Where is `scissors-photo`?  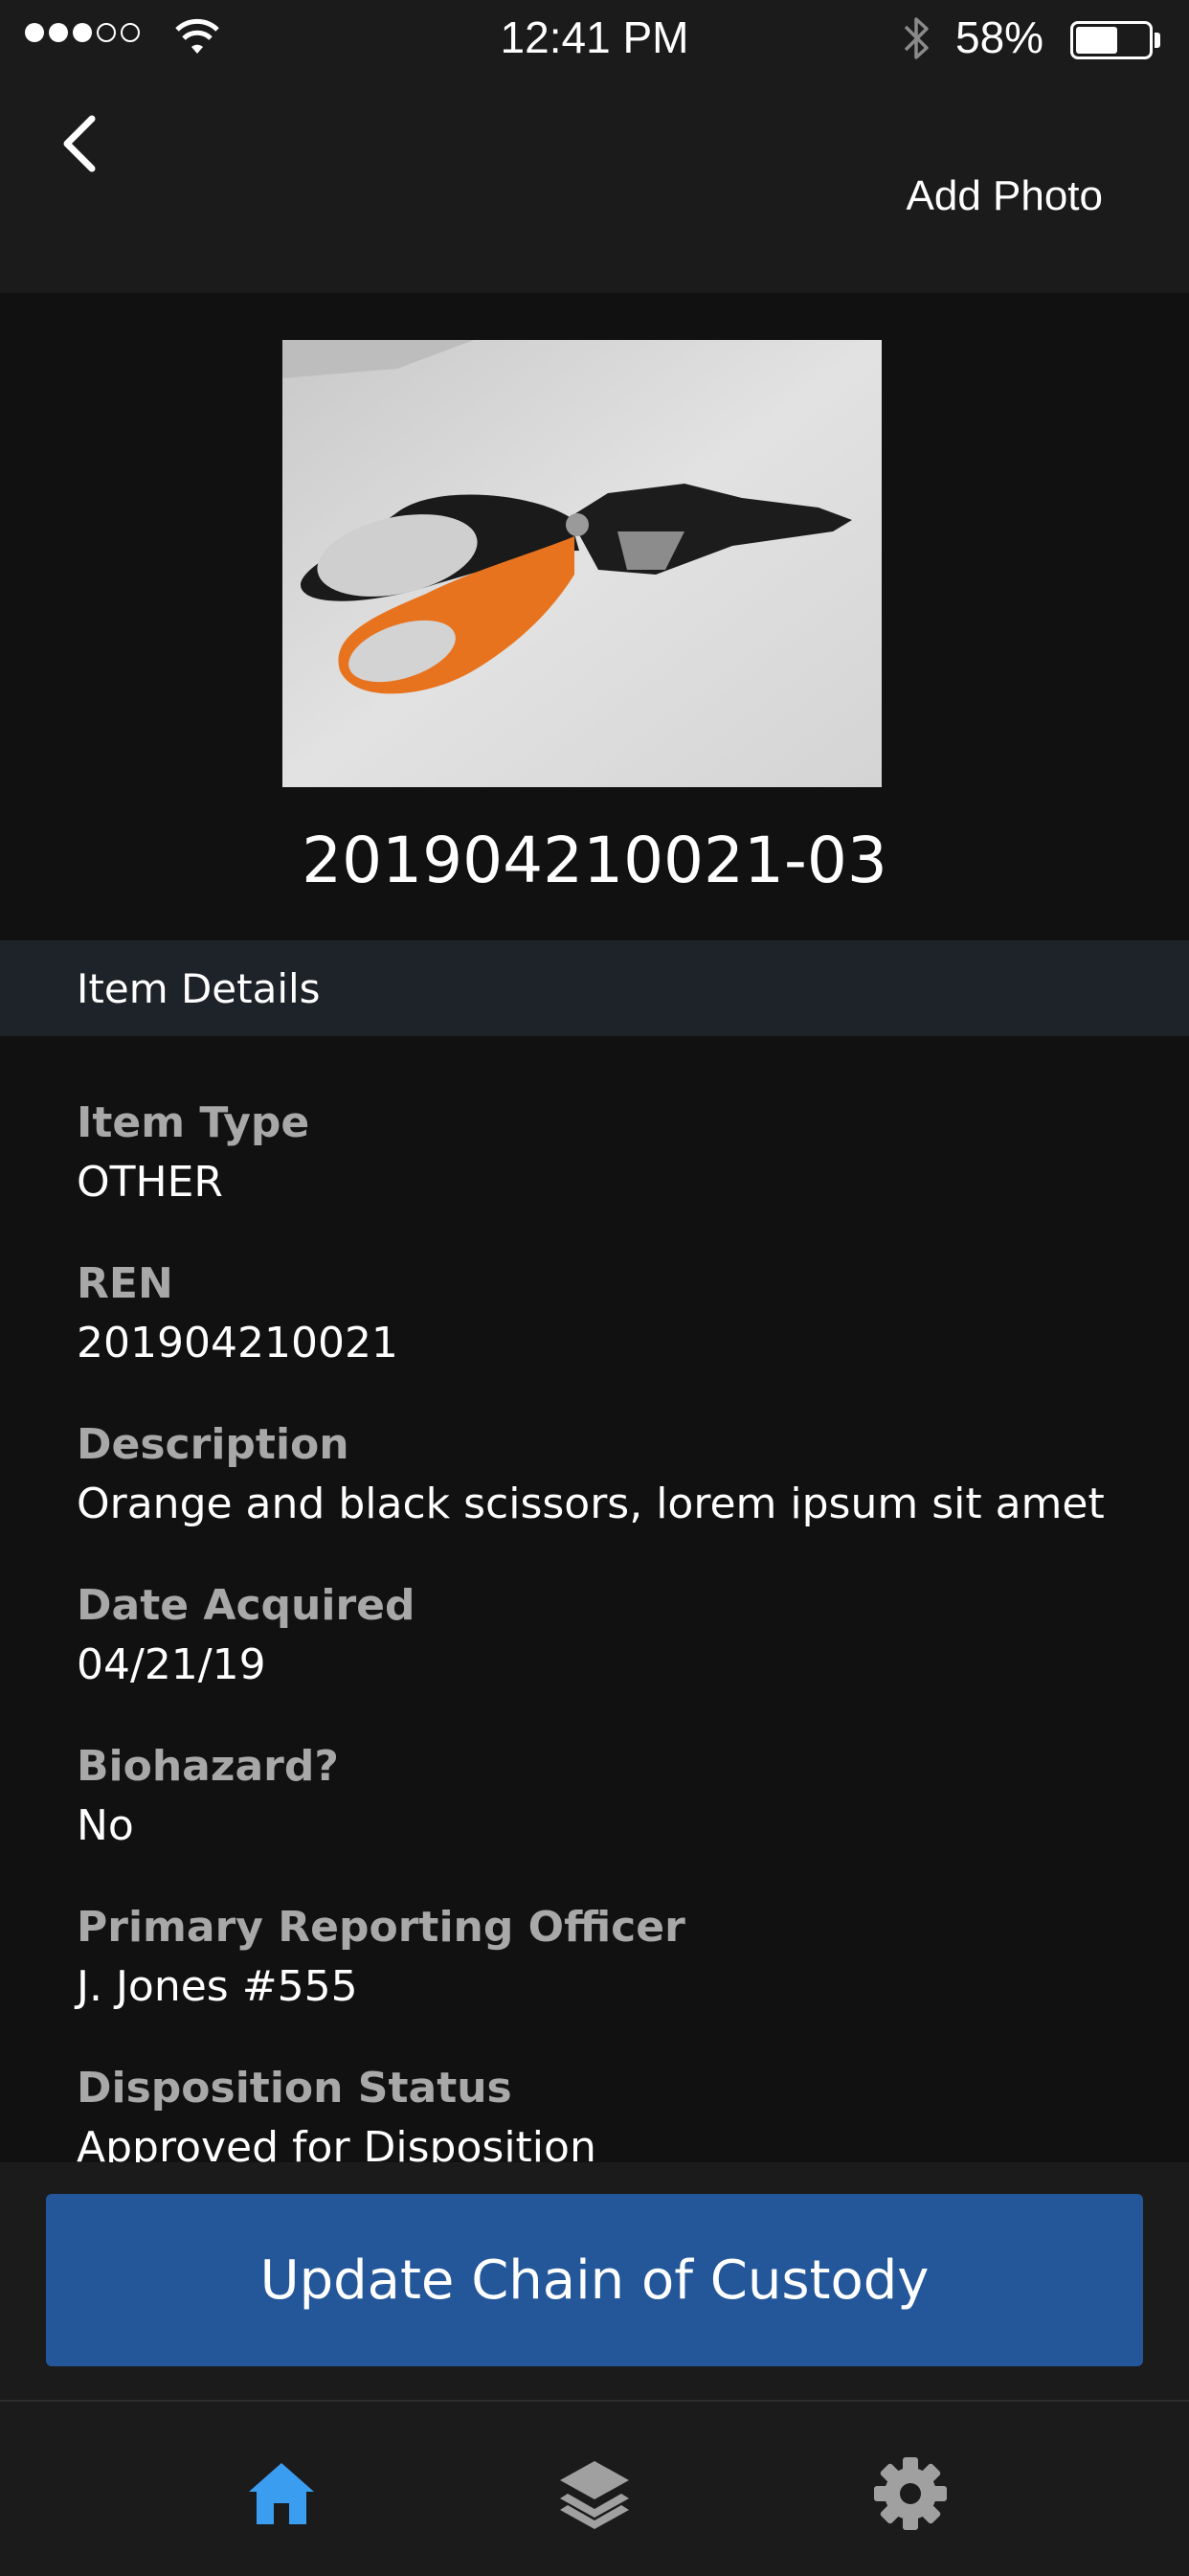 scissors-photo is located at coordinates (582, 563).